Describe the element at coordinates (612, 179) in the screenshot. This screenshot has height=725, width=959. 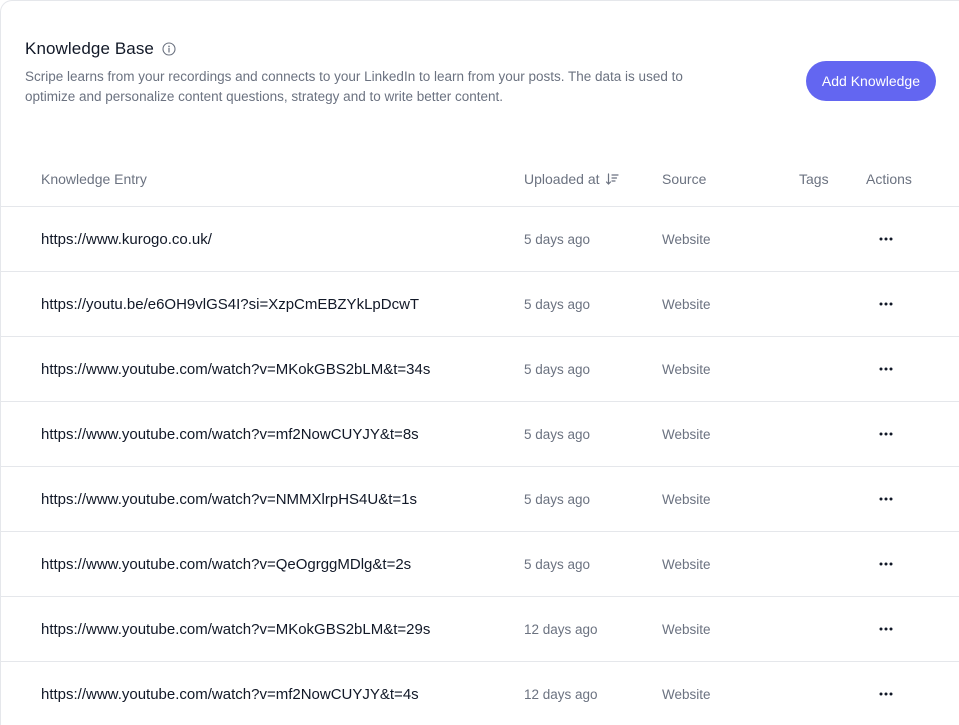
I see `sort-descending-icon` at that location.